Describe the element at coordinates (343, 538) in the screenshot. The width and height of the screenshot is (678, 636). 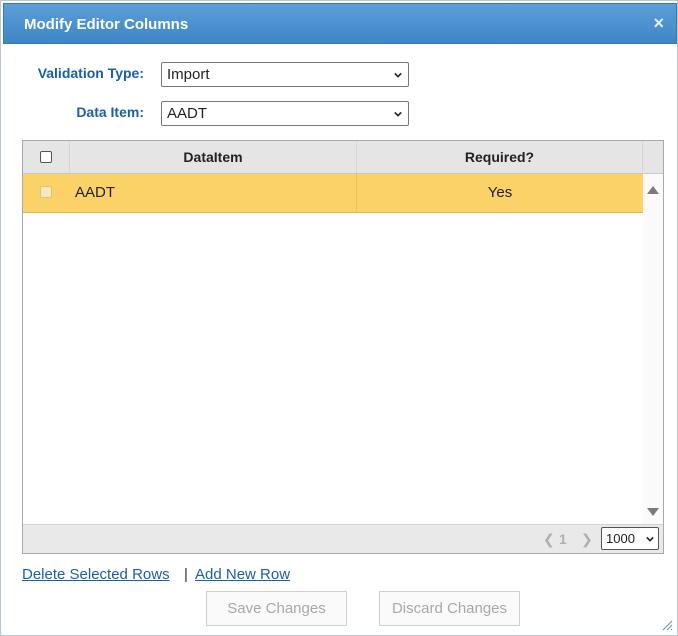
I see `grid-pager: ❮ 1 ❯ 1000` at that location.